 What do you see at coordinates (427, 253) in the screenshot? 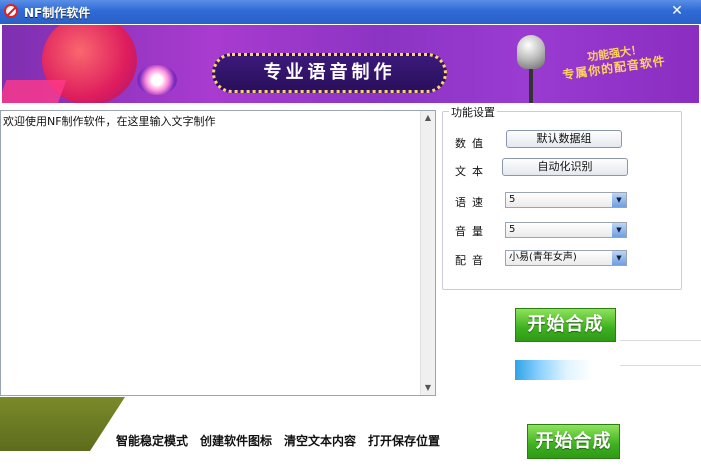
I see `vertical-scrollbar: ▲ ▼` at bounding box center [427, 253].